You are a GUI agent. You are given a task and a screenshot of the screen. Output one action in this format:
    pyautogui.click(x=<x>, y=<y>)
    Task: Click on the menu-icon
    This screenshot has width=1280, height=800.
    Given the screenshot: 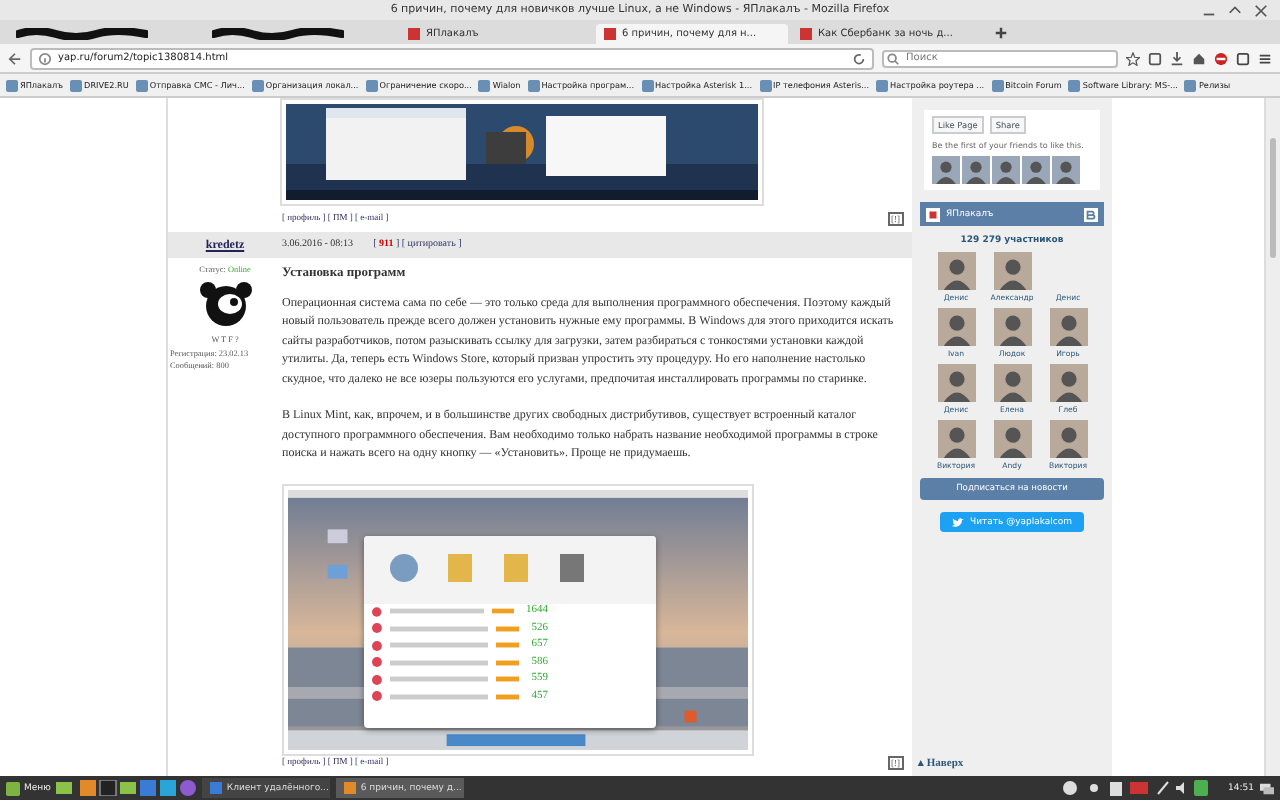 What is the action you would take?
    pyautogui.click(x=1265, y=58)
    